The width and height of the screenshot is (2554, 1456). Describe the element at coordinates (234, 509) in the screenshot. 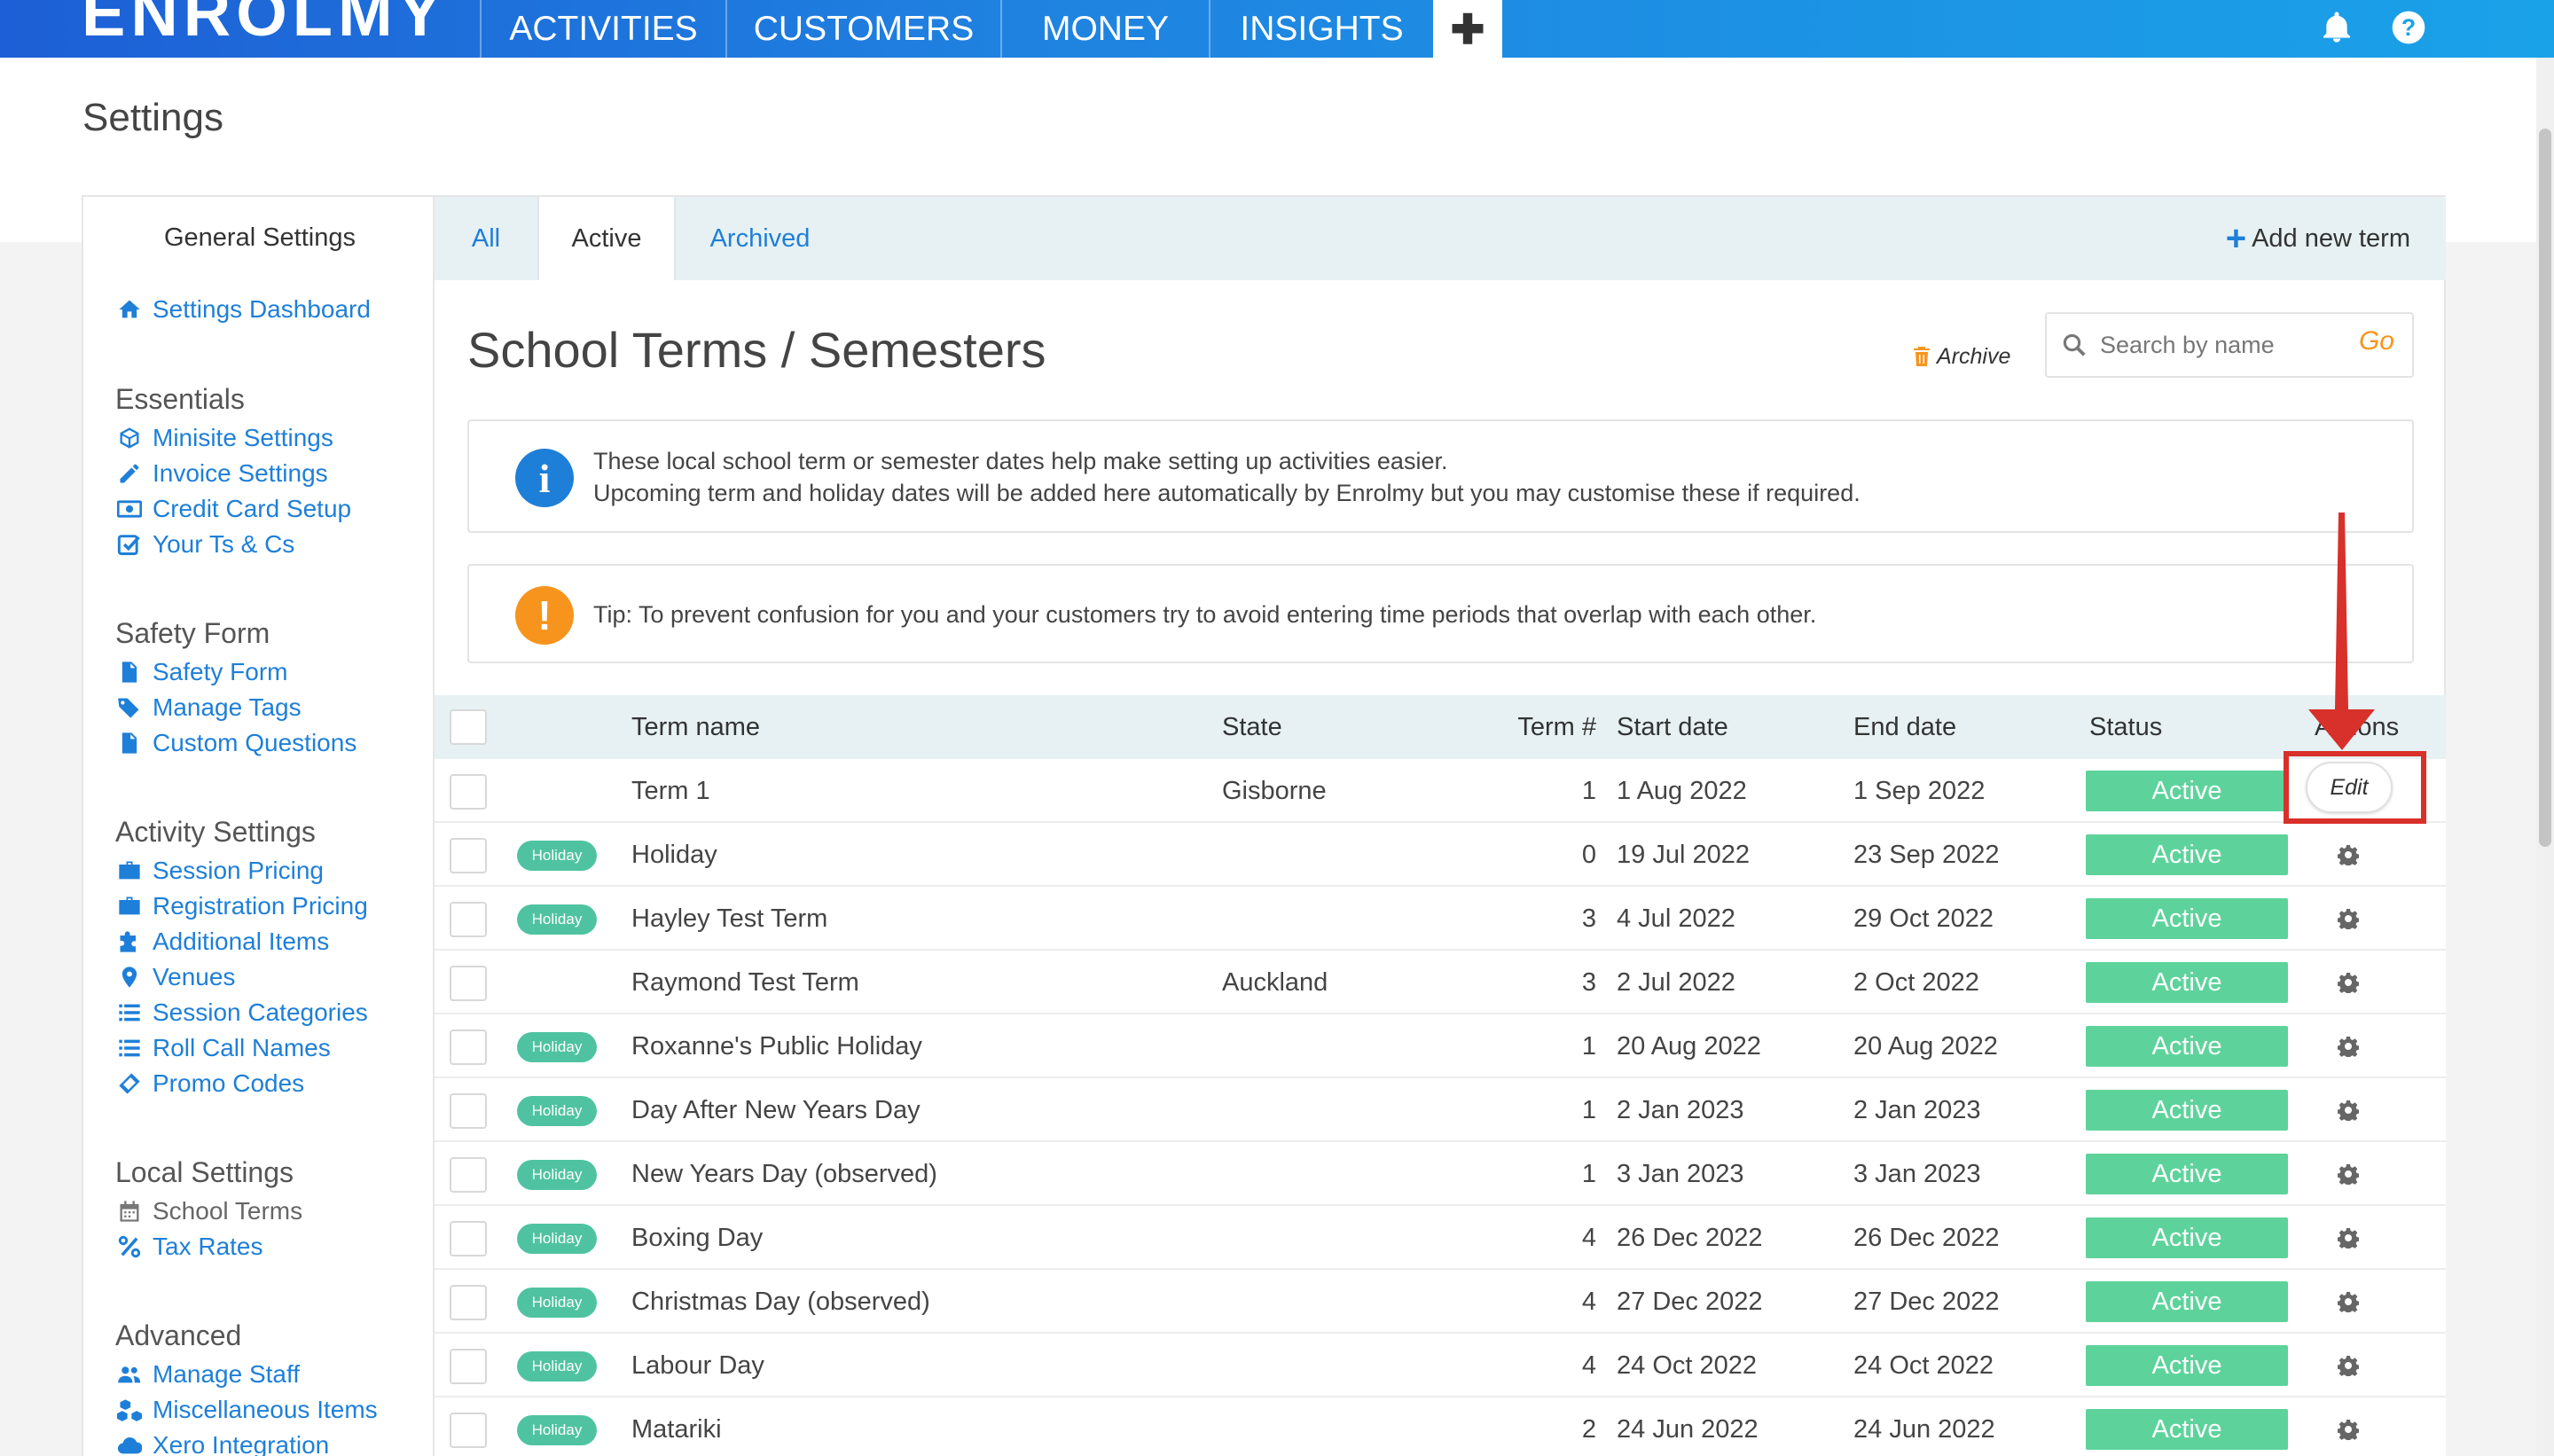

I see `sidebar-item-credit-card-setup: Credit Card Setup` at that location.